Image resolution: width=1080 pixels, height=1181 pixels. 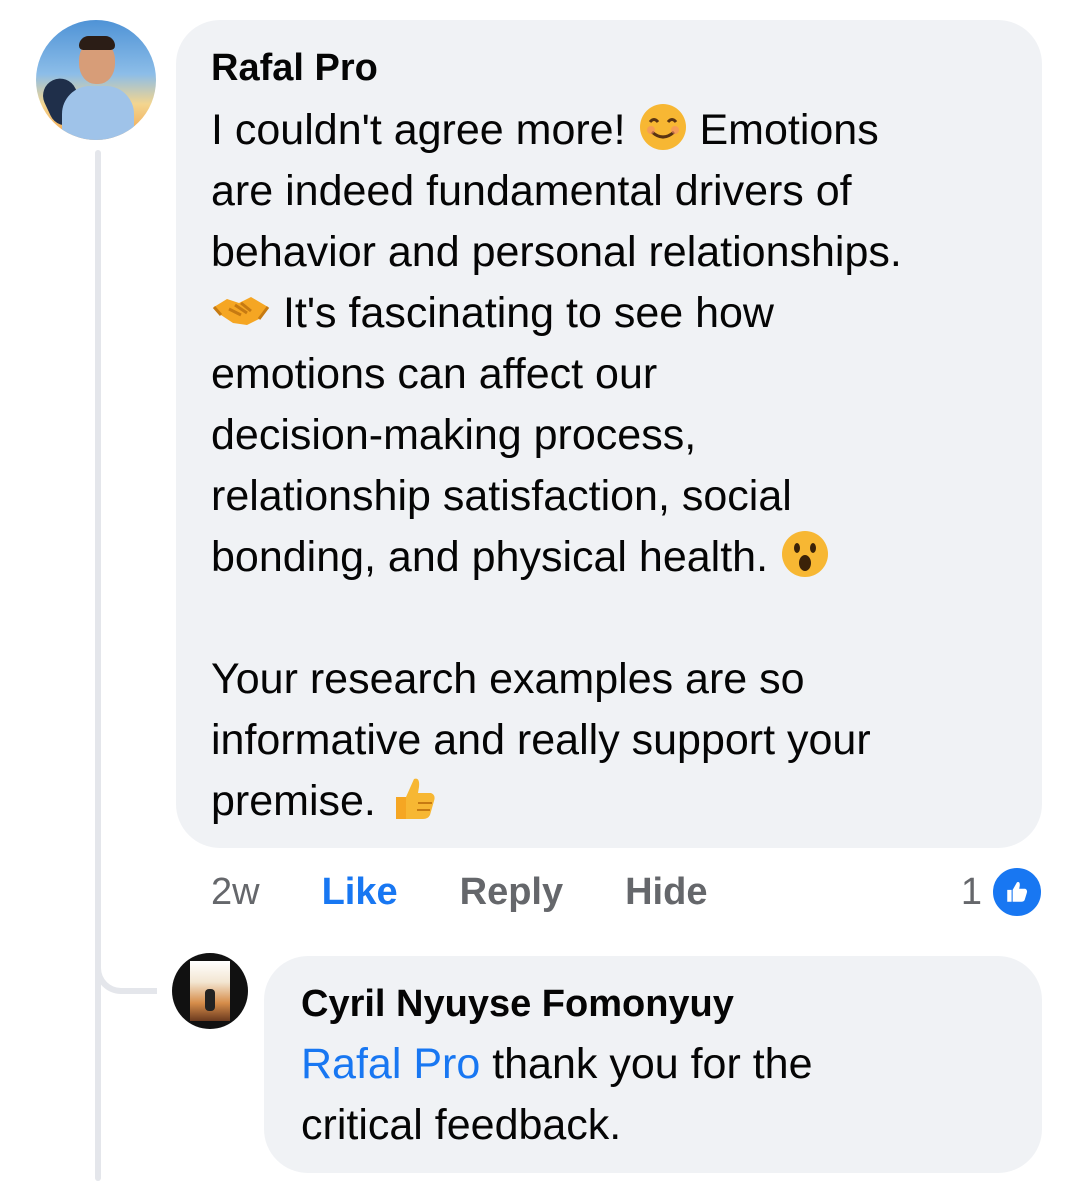 I want to click on comment-line: emotions can affect our, so click(x=434, y=374).